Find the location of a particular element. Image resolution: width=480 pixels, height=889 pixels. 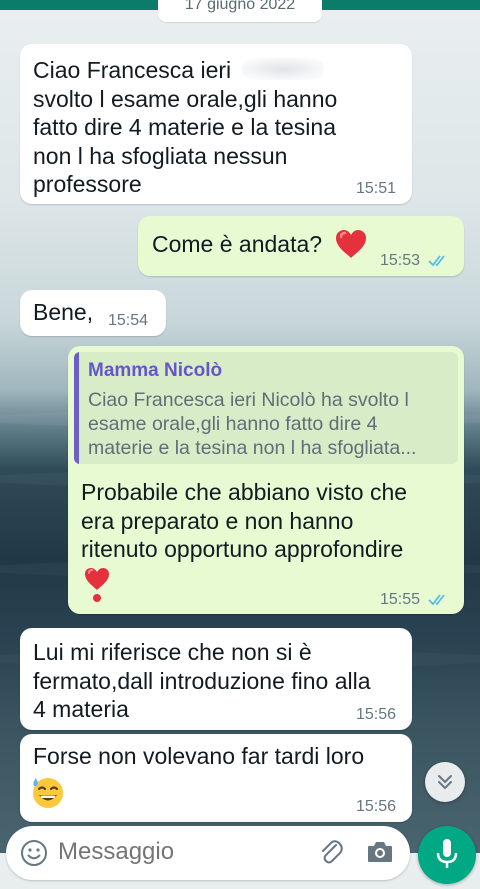

message-text: Forse non volevano far tardi loro is located at coordinates (199, 756).